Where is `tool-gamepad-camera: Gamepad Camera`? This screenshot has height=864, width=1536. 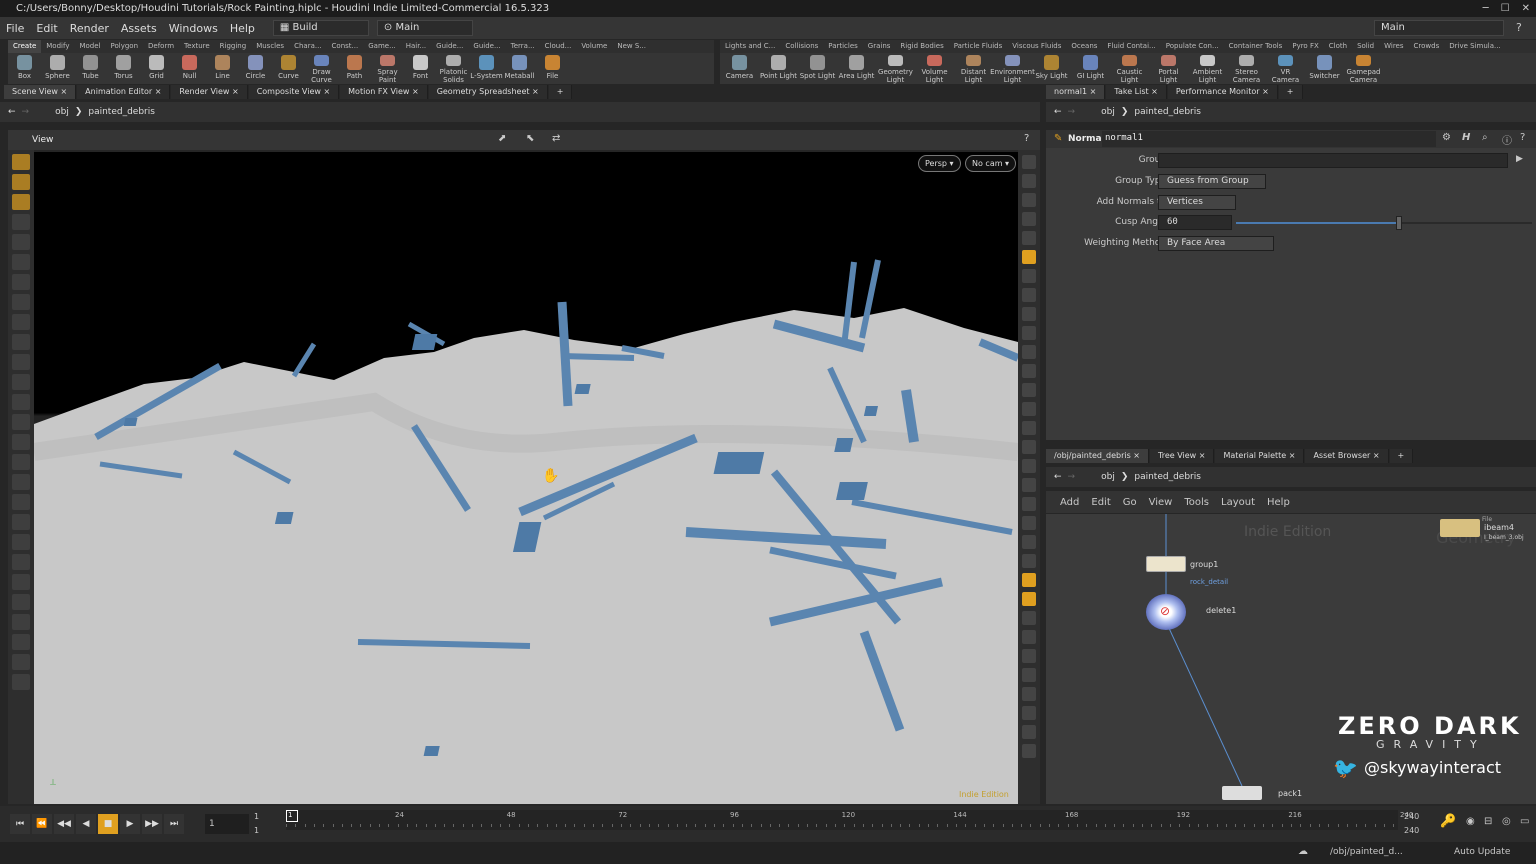
tool-gamepad-camera: Gamepad Camera is located at coordinates (1363, 68).